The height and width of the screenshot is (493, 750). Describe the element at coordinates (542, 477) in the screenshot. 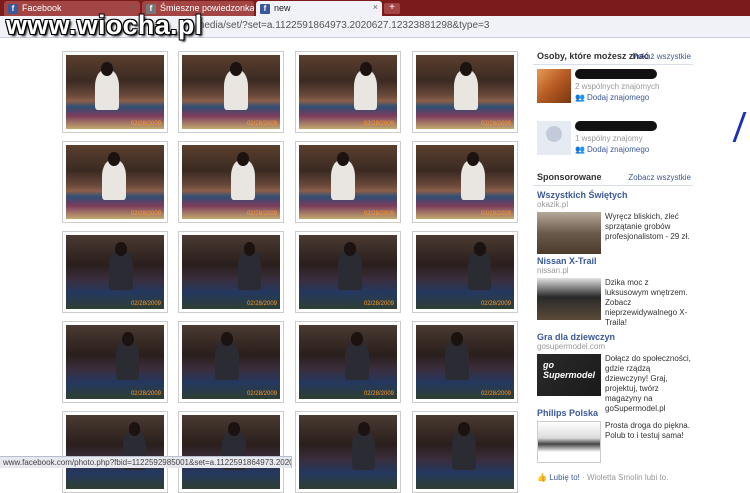

I see `thumbs-up-icon: 👍` at that location.